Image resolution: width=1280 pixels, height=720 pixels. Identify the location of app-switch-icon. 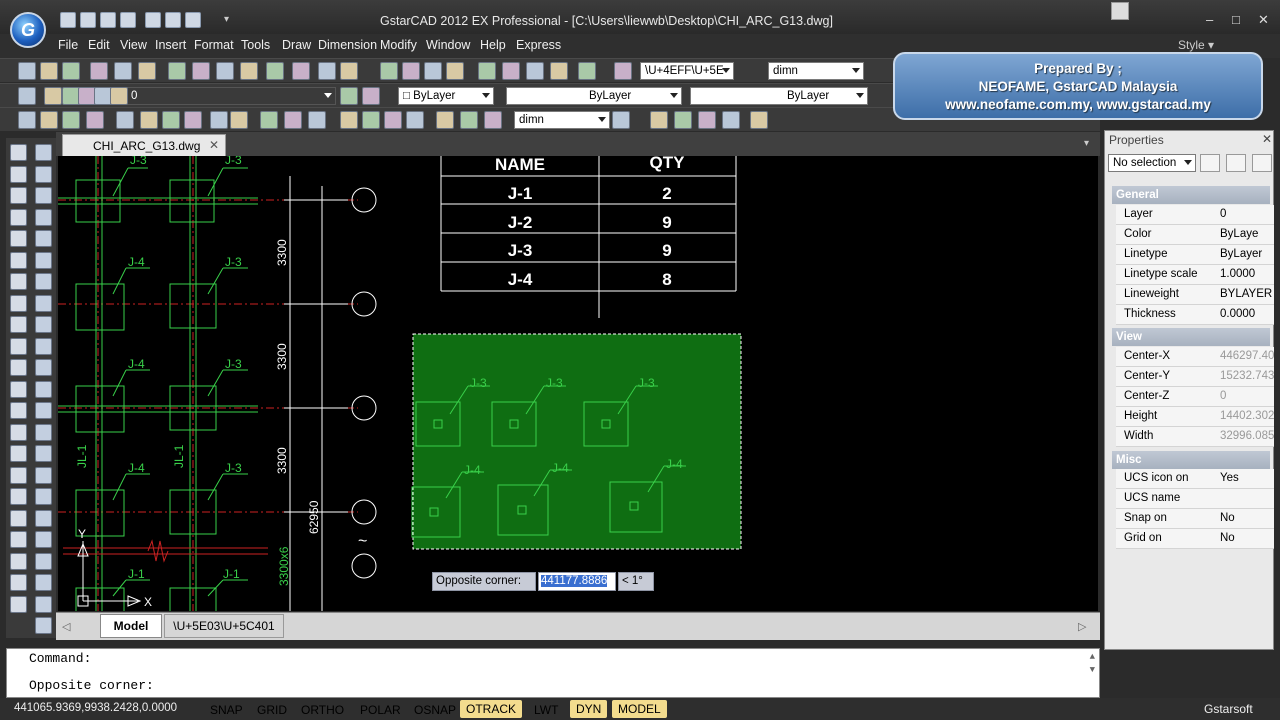
(1120, 11).